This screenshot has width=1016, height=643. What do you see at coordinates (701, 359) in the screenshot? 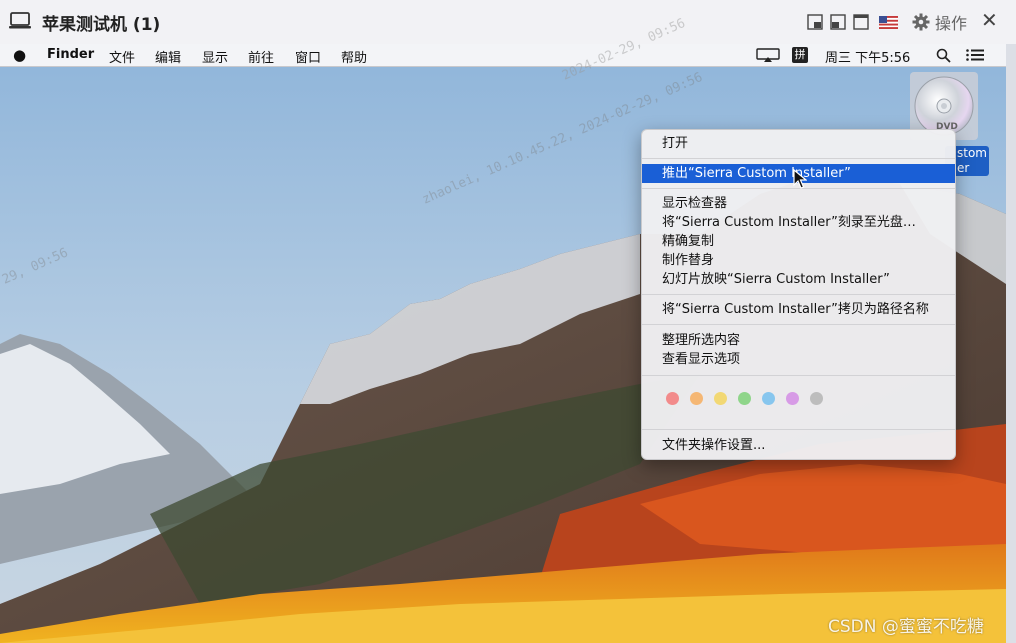
I see `menu-item-label: 查看显示选项` at bounding box center [701, 359].